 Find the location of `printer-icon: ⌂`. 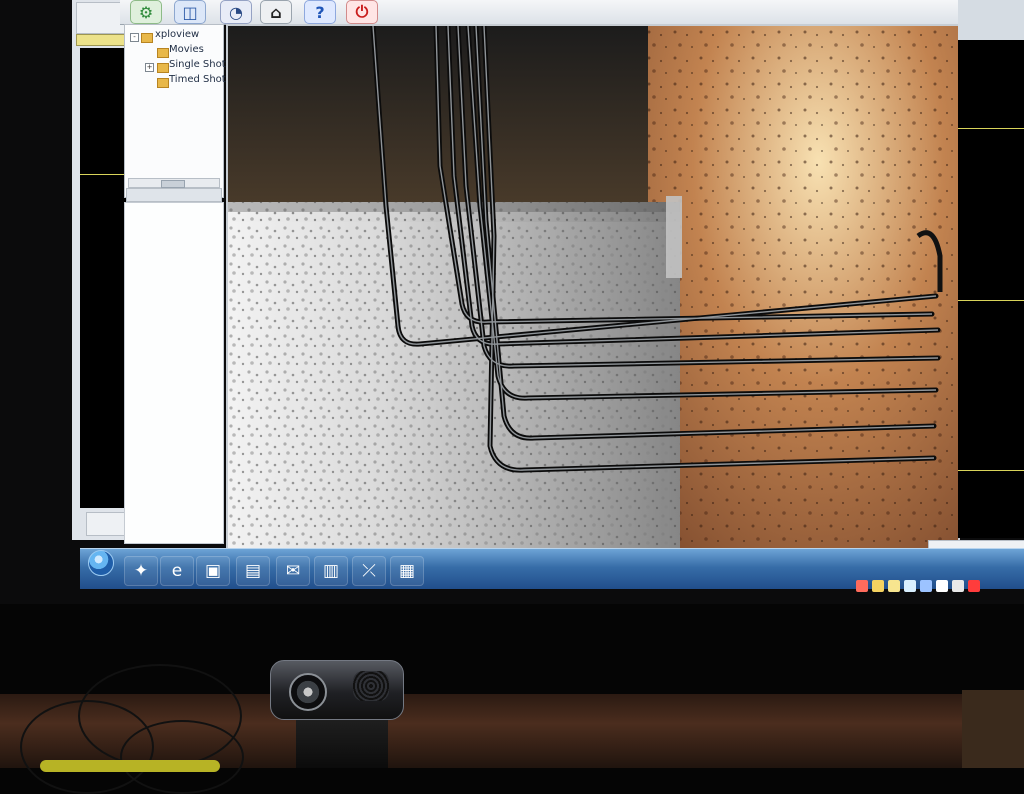

printer-icon: ⌂ is located at coordinates (276, 12).